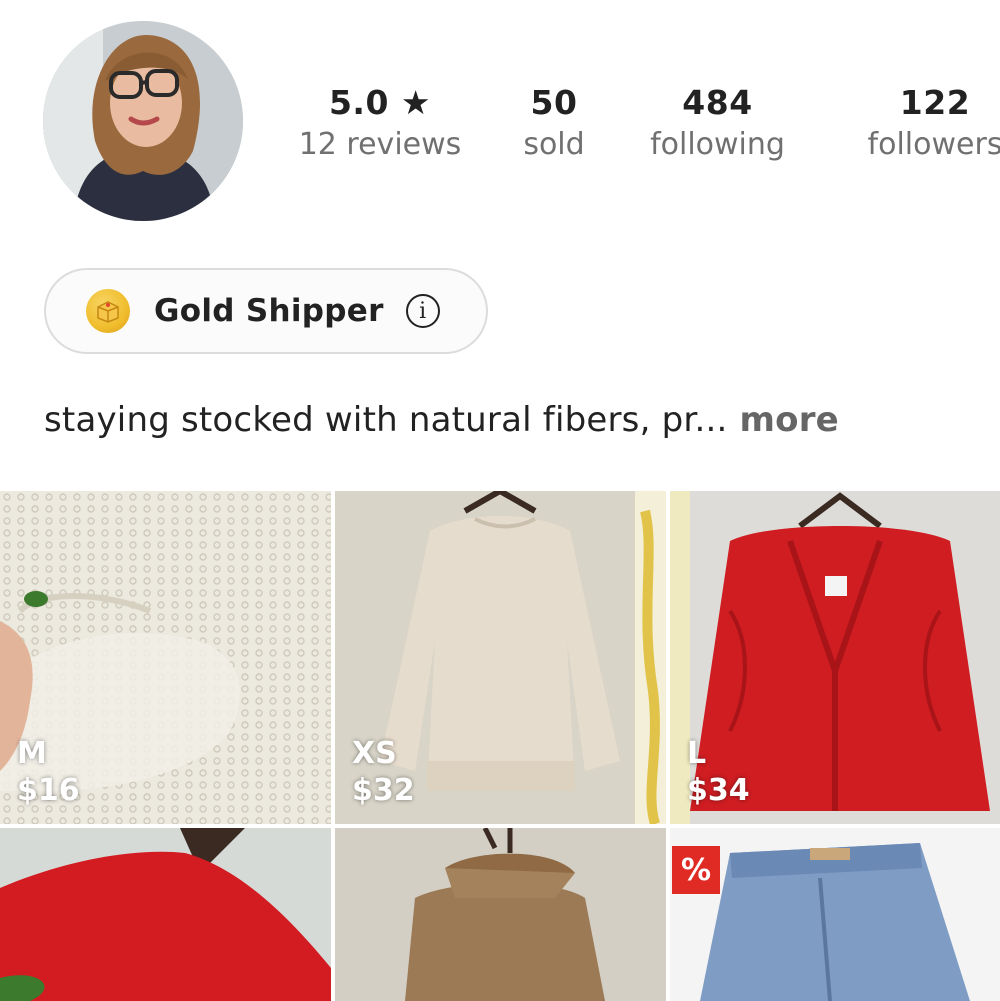  I want to click on stat-sold-label: sold, so click(554, 144).